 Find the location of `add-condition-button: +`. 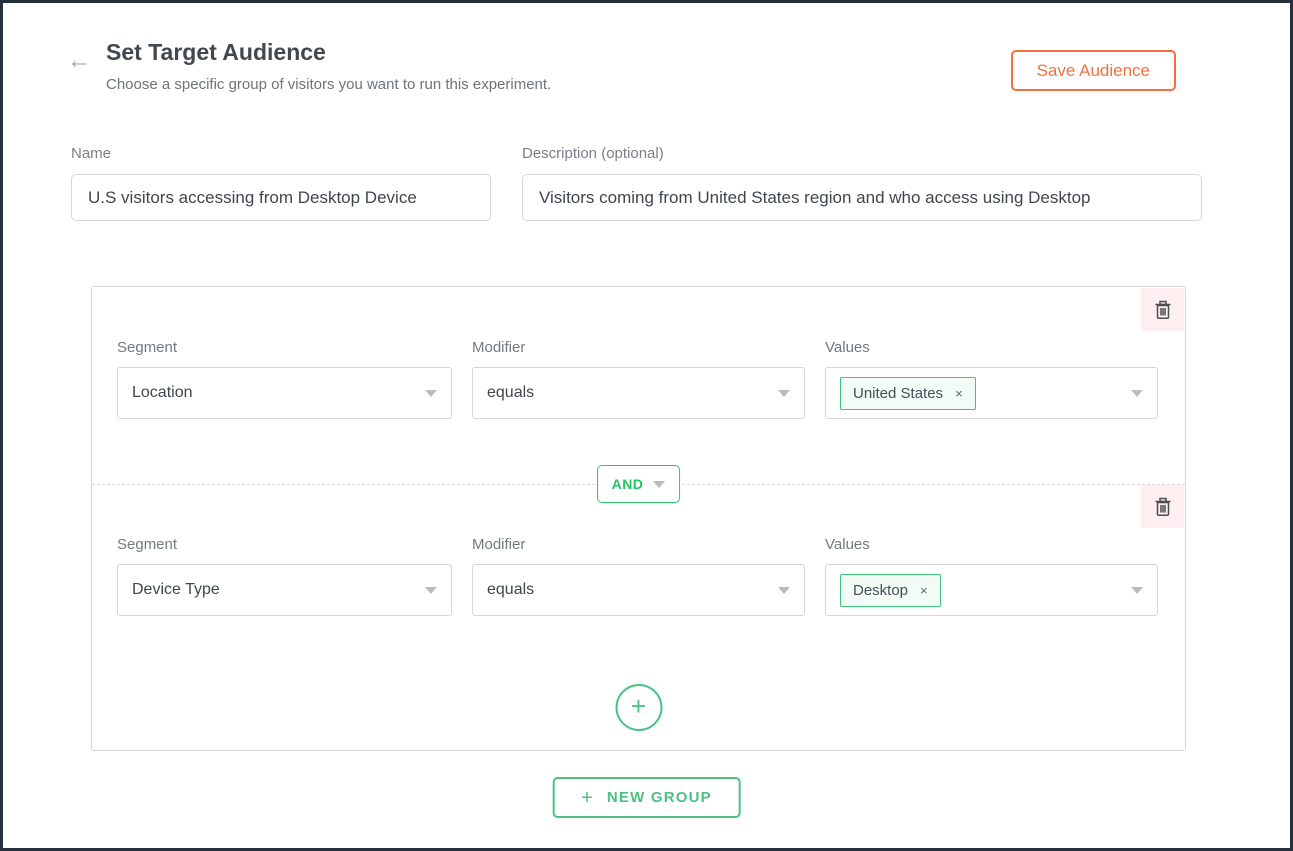

add-condition-button: + is located at coordinates (638, 707).